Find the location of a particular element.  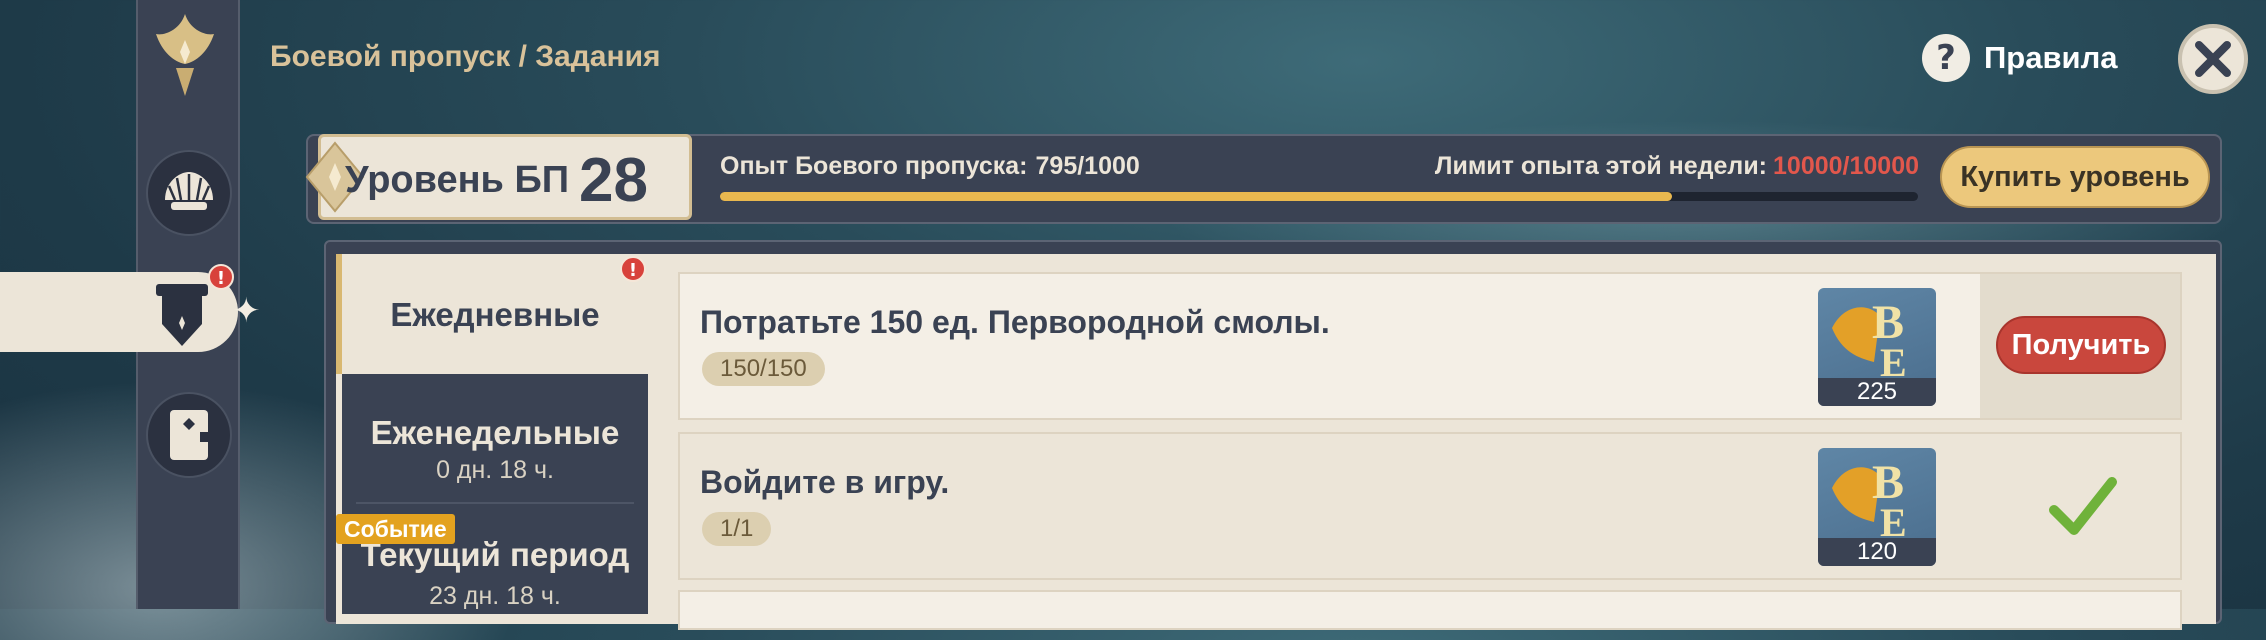

rules-button: ? Правила is located at coordinates (2020, 58).